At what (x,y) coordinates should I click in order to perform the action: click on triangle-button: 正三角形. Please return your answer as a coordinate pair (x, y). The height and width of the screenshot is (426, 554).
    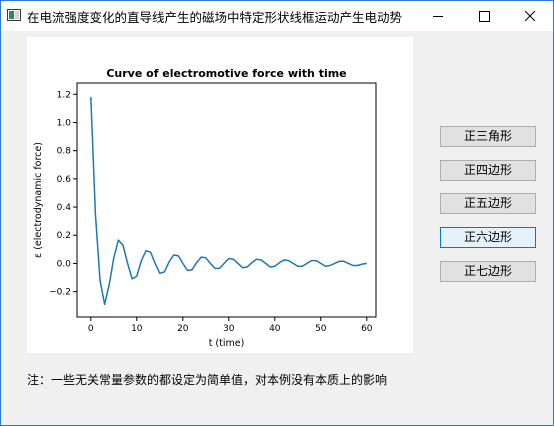
    Looking at the image, I should click on (488, 136).